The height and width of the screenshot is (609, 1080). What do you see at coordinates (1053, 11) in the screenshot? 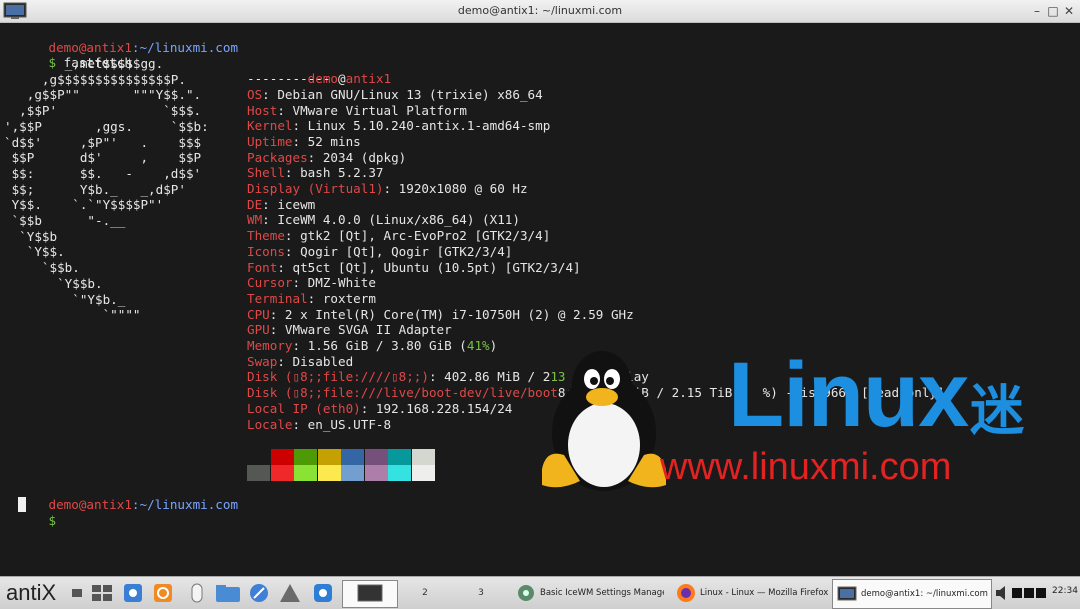
I see `maximize-button: □` at bounding box center [1053, 11].